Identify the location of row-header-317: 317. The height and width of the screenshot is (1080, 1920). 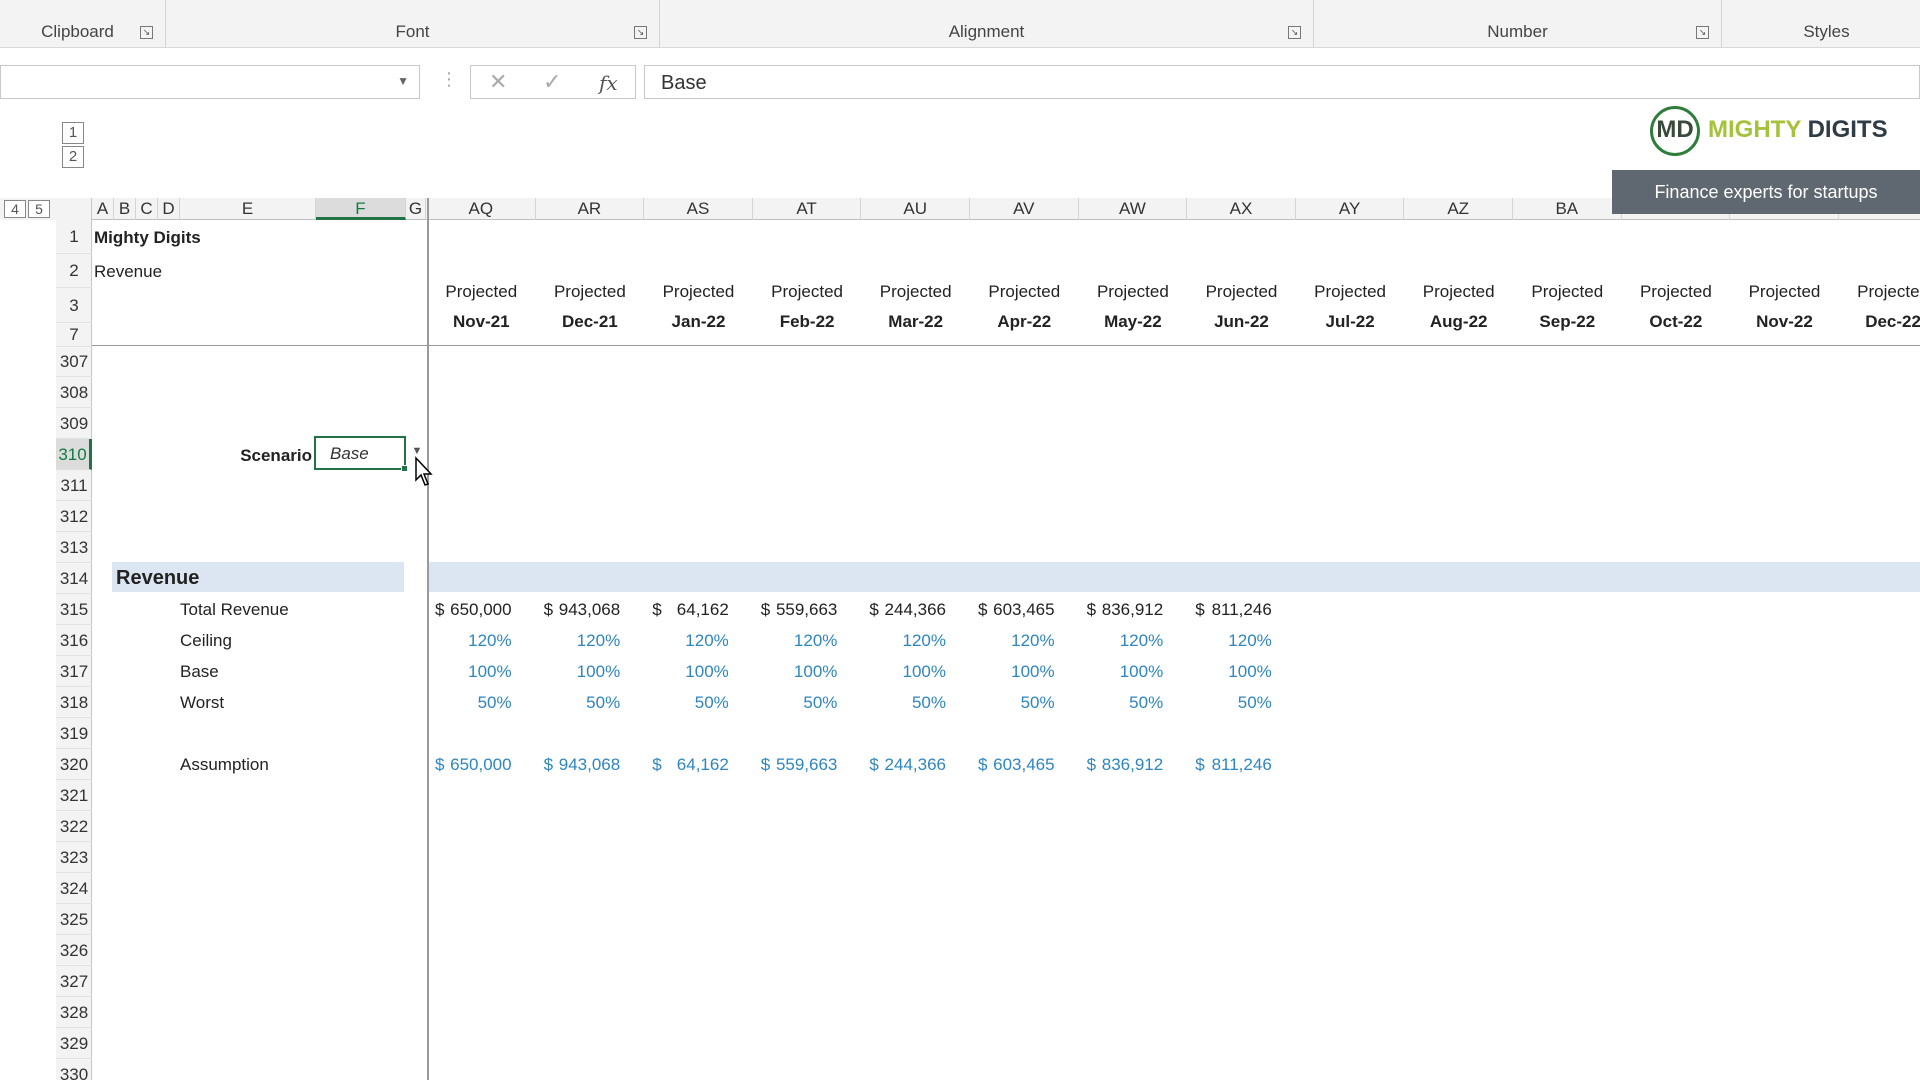
(74, 671).